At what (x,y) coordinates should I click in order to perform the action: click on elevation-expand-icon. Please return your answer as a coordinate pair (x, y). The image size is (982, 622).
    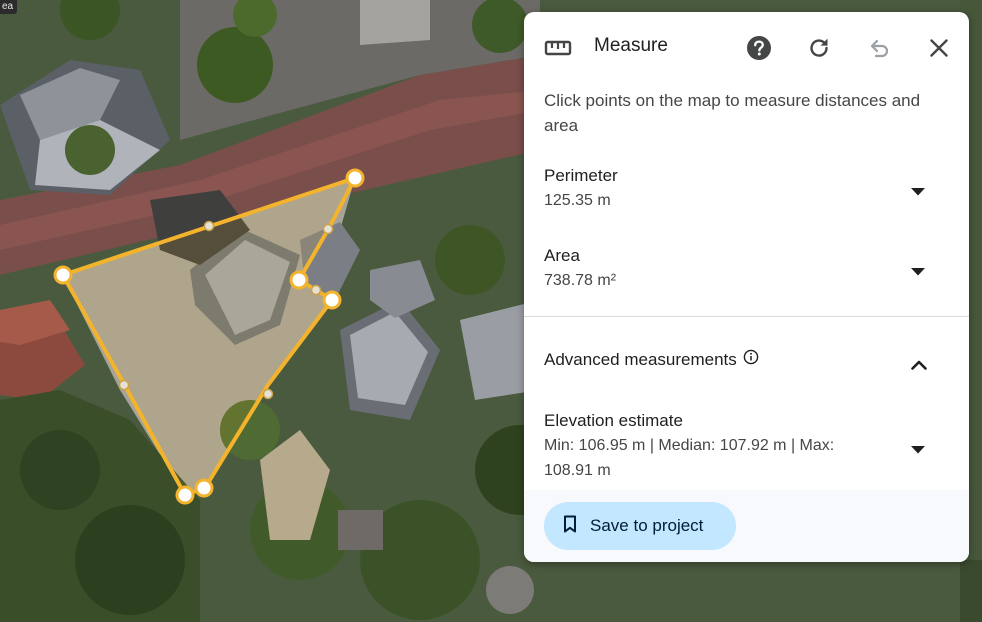
    Looking at the image, I should click on (918, 447).